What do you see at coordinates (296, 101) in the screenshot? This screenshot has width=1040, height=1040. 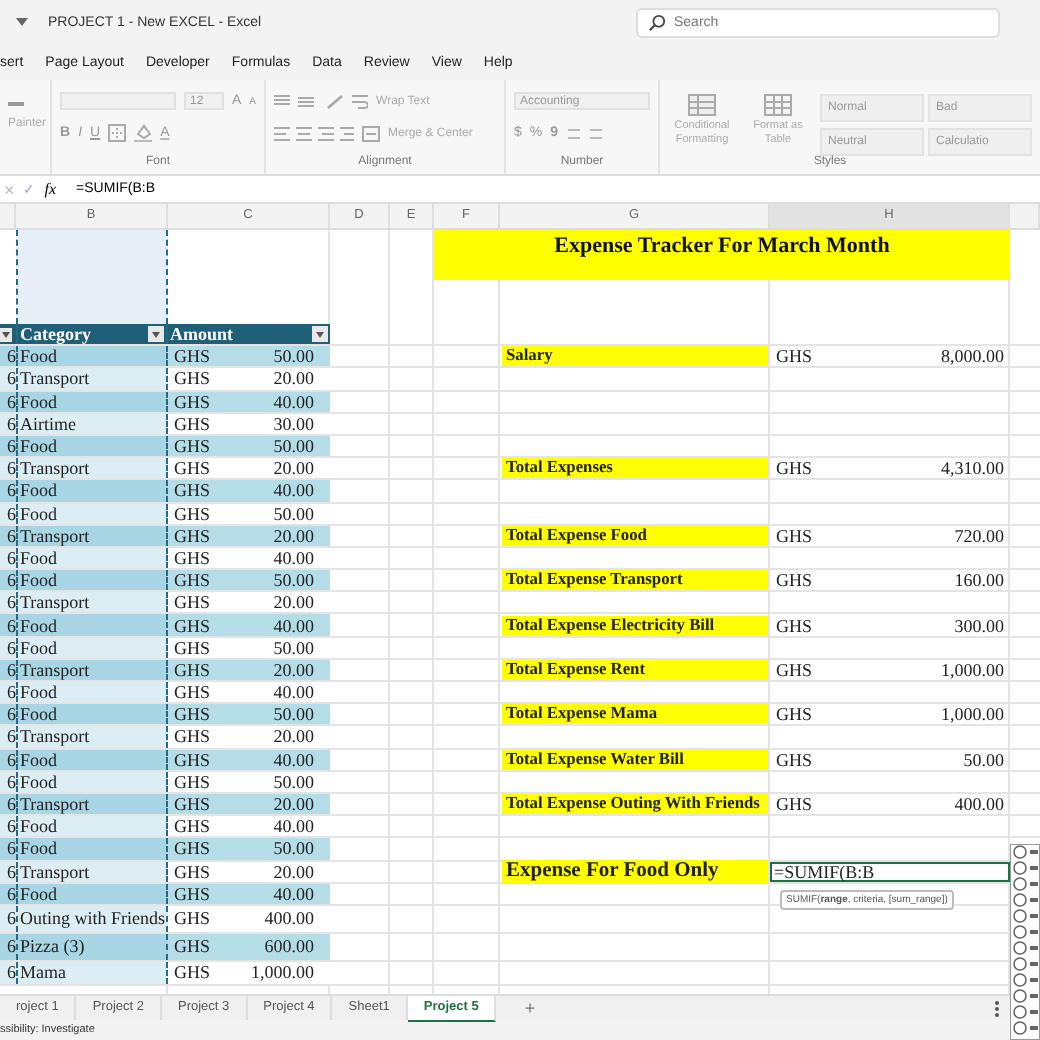 I see `align-top-icon` at bounding box center [296, 101].